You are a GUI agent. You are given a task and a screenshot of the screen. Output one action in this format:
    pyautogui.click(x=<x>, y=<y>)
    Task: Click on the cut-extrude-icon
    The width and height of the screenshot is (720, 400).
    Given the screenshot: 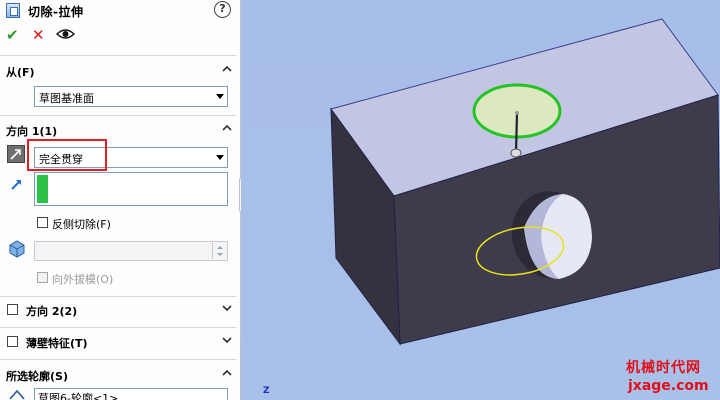 What is the action you would take?
    pyautogui.click(x=13, y=10)
    